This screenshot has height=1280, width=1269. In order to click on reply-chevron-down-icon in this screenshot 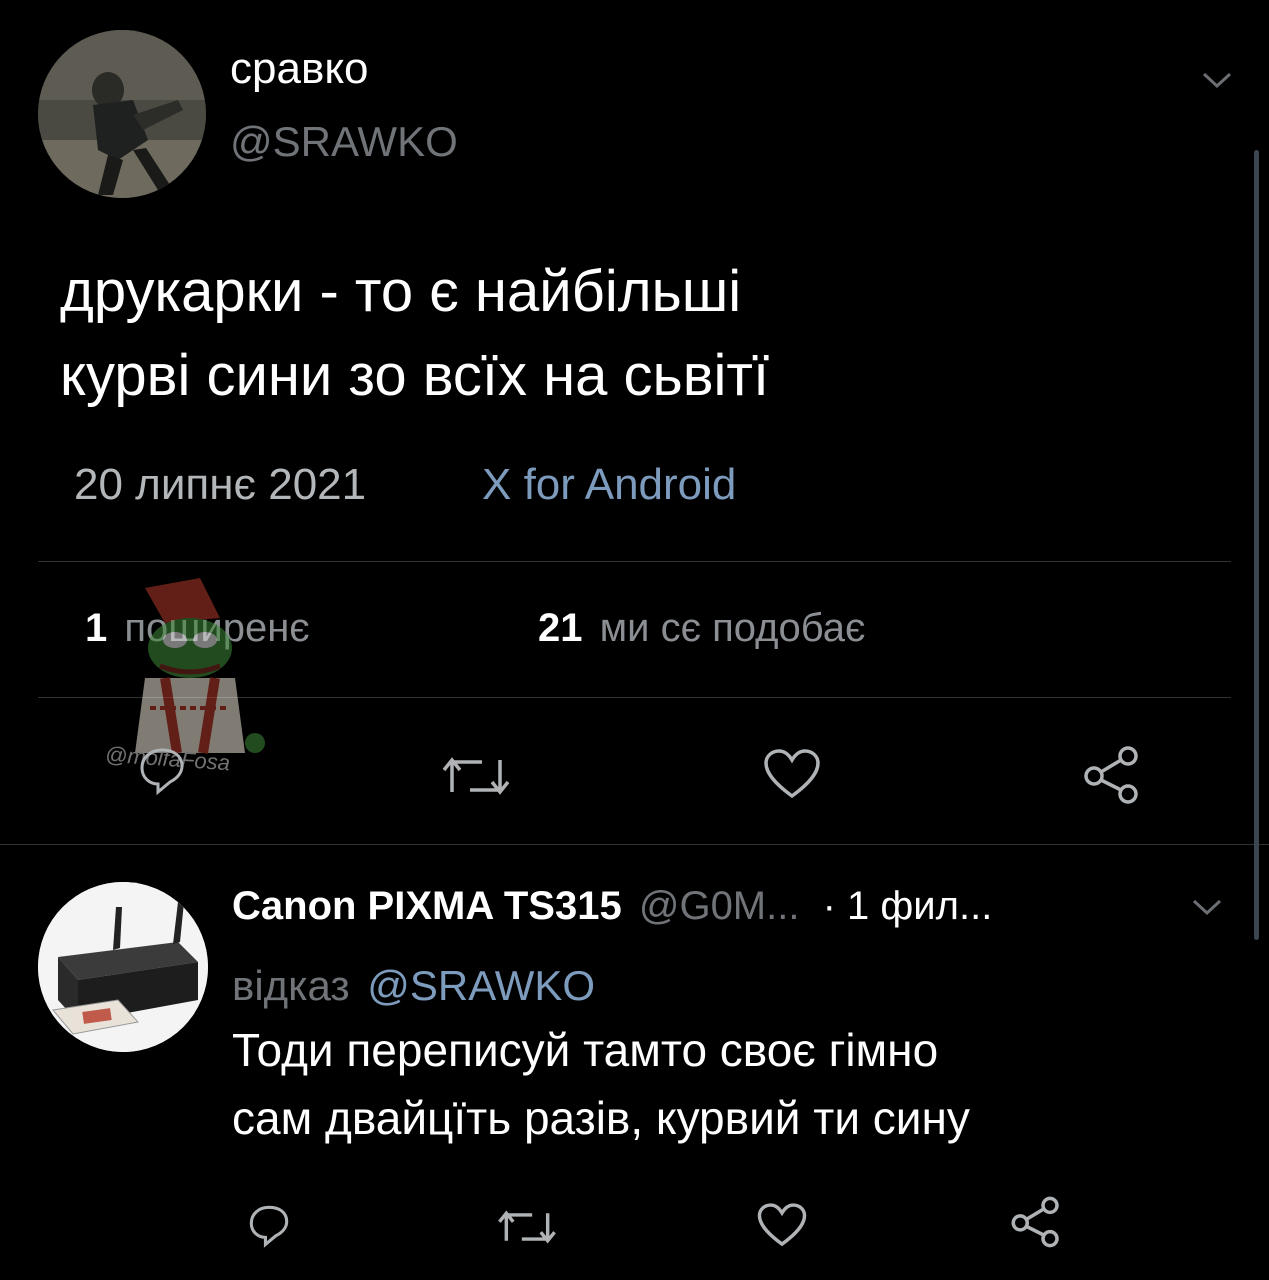, I will do `click(1207, 907)`.